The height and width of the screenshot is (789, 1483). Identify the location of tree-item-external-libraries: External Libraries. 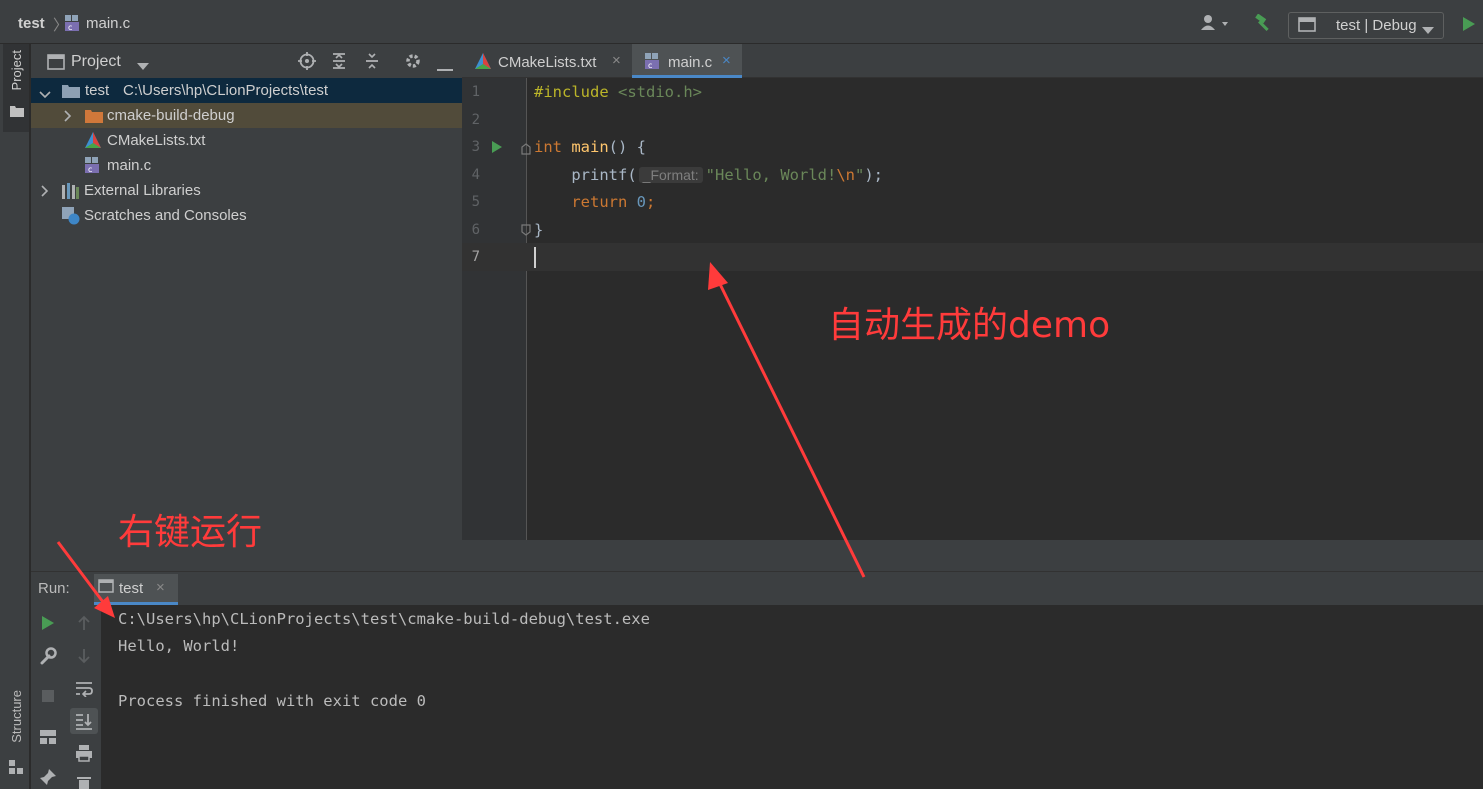
(246, 190).